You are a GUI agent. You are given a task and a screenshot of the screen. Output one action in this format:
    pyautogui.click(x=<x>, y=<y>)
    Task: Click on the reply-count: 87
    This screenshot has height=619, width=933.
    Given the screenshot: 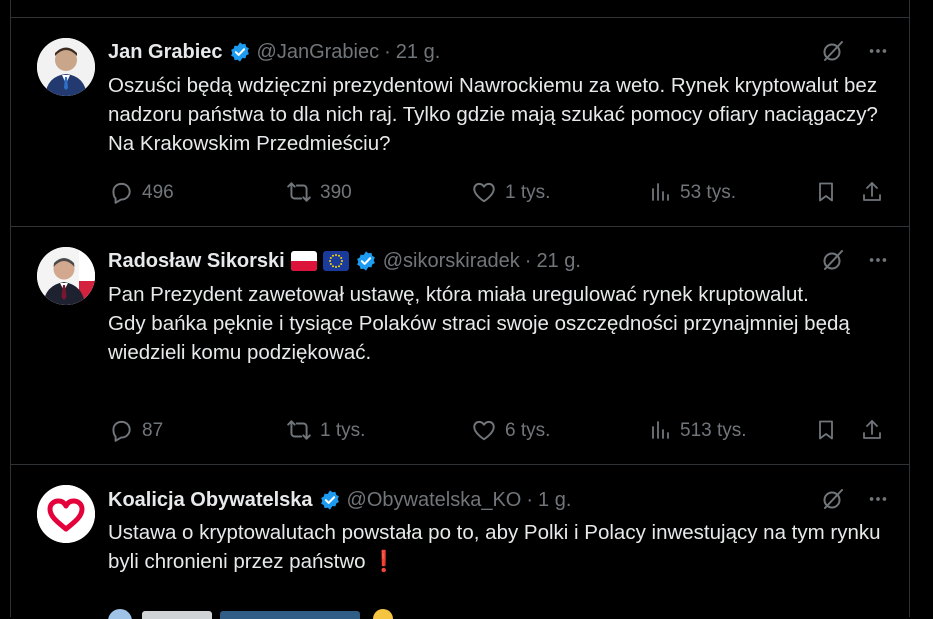 What is the action you would take?
    pyautogui.click(x=153, y=430)
    